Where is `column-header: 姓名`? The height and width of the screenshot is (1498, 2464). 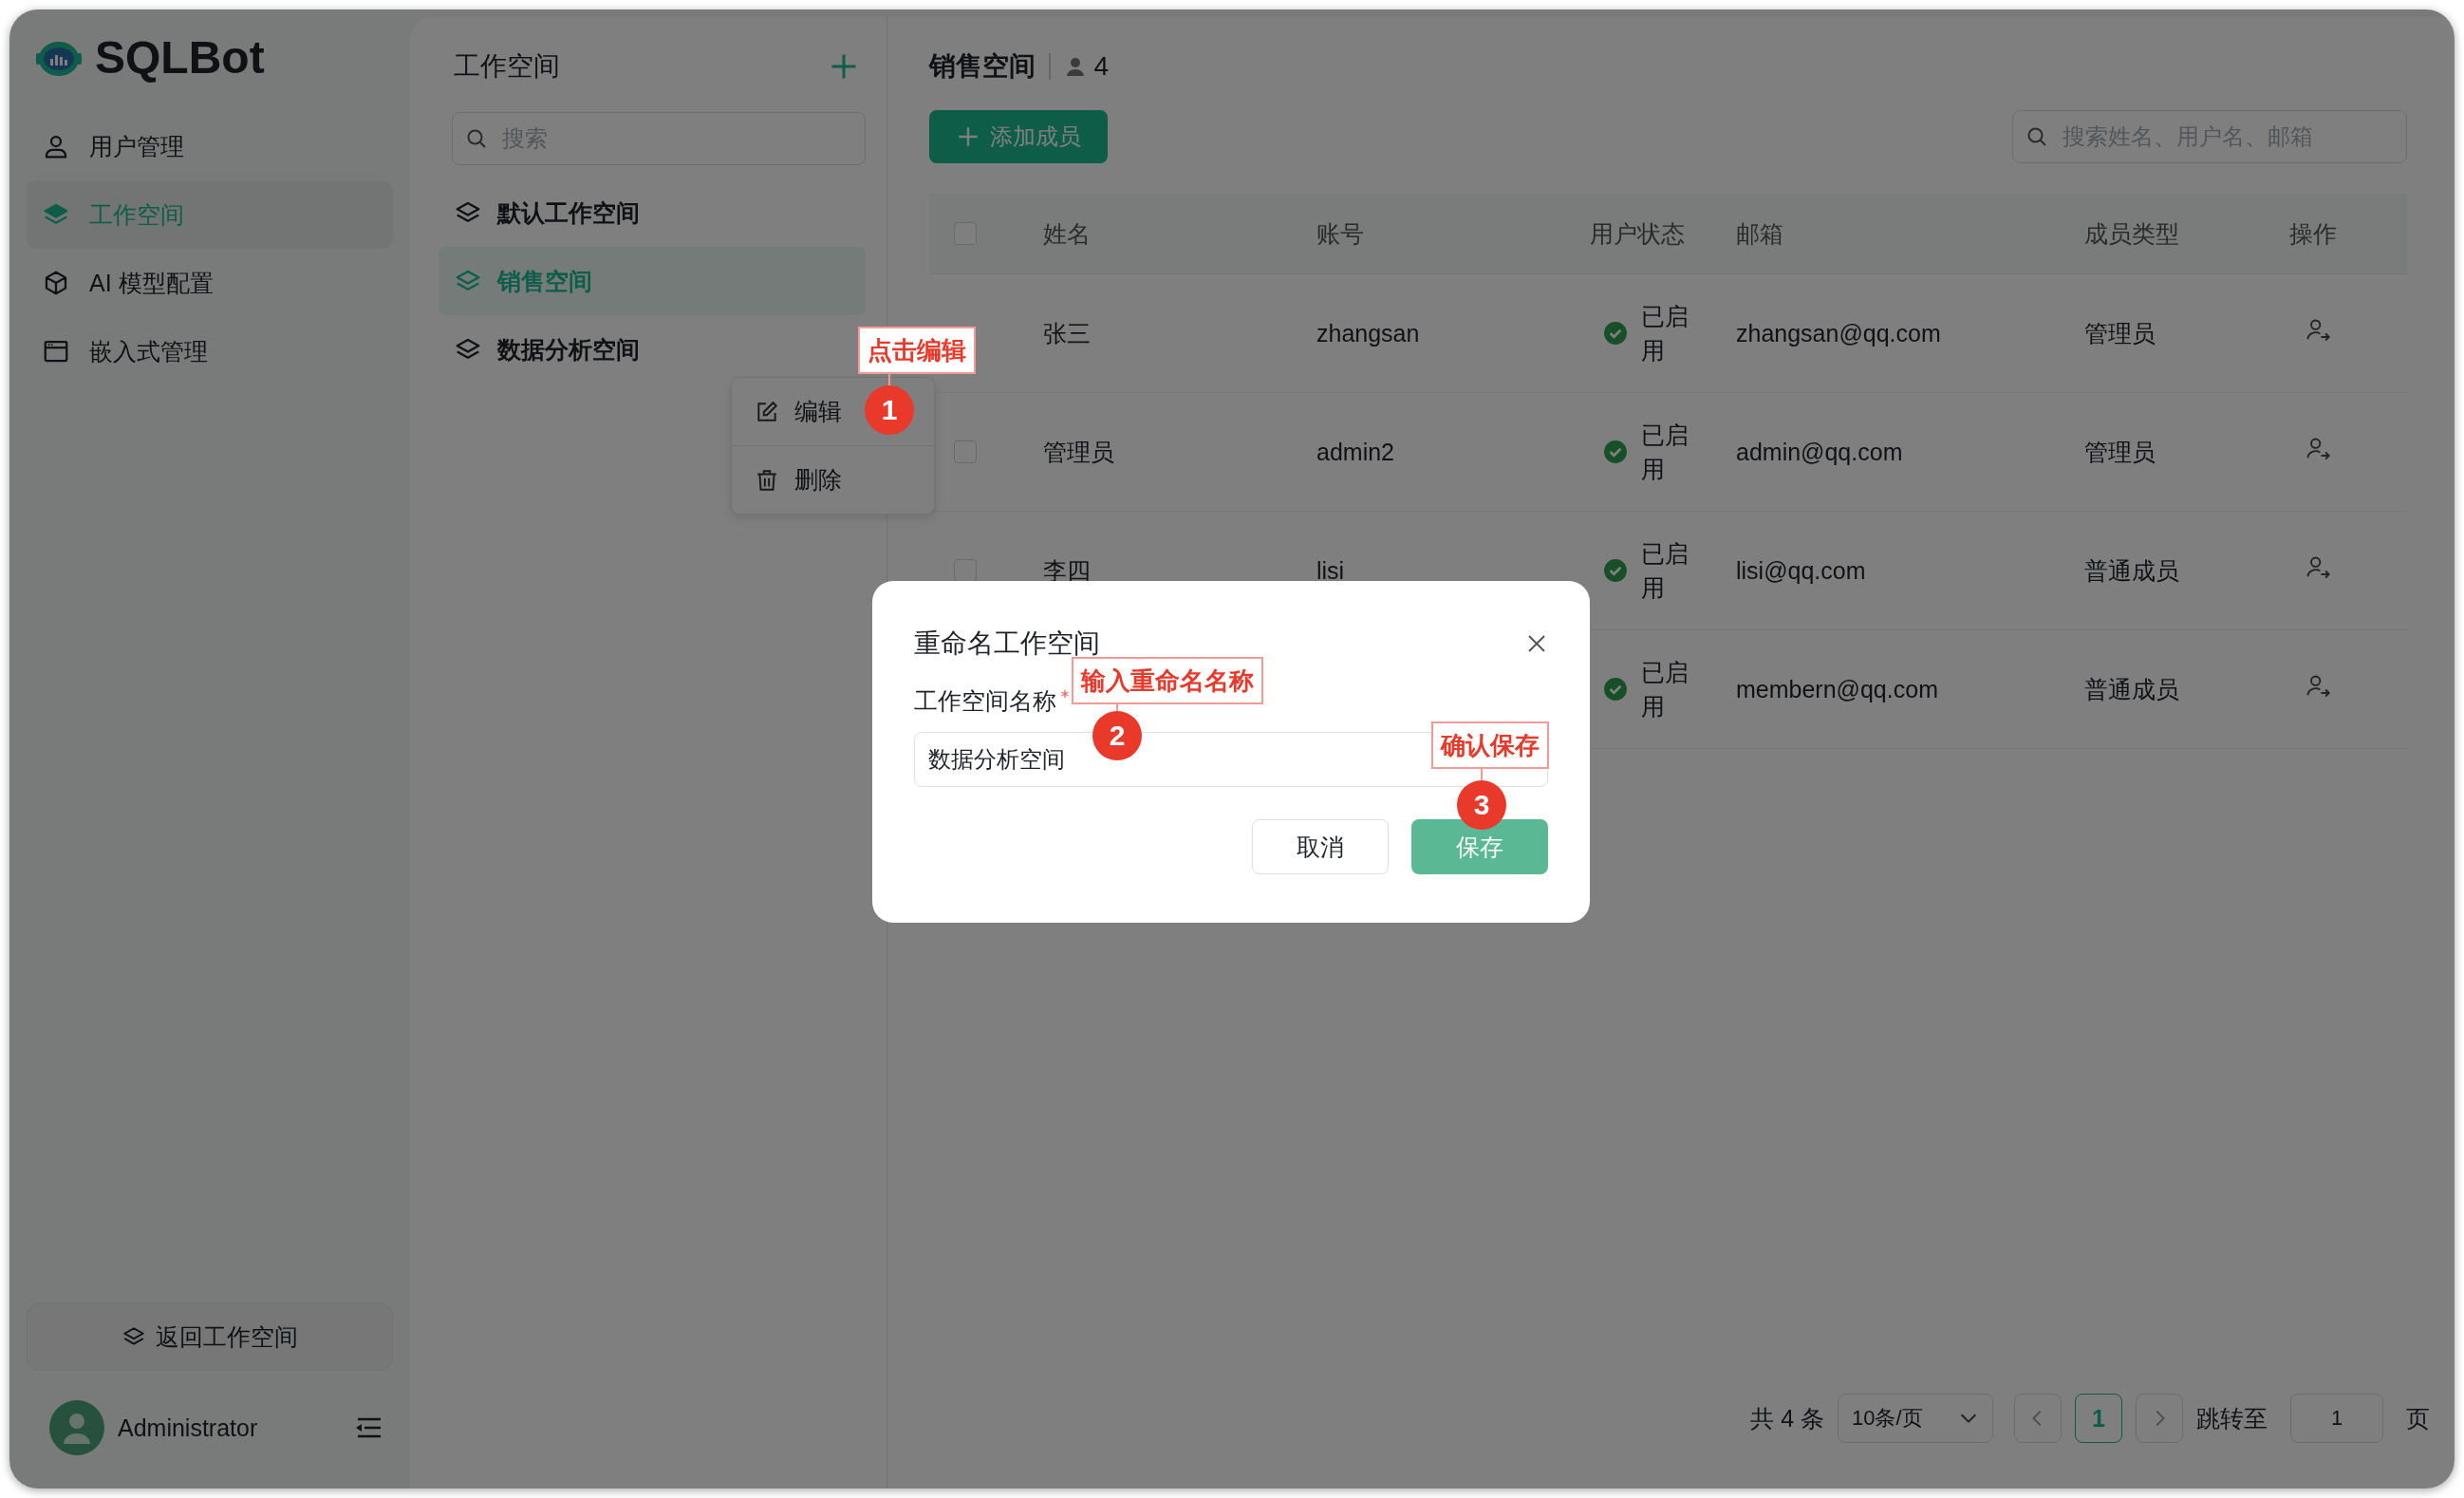 column-header: 姓名 is located at coordinates (1067, 233).